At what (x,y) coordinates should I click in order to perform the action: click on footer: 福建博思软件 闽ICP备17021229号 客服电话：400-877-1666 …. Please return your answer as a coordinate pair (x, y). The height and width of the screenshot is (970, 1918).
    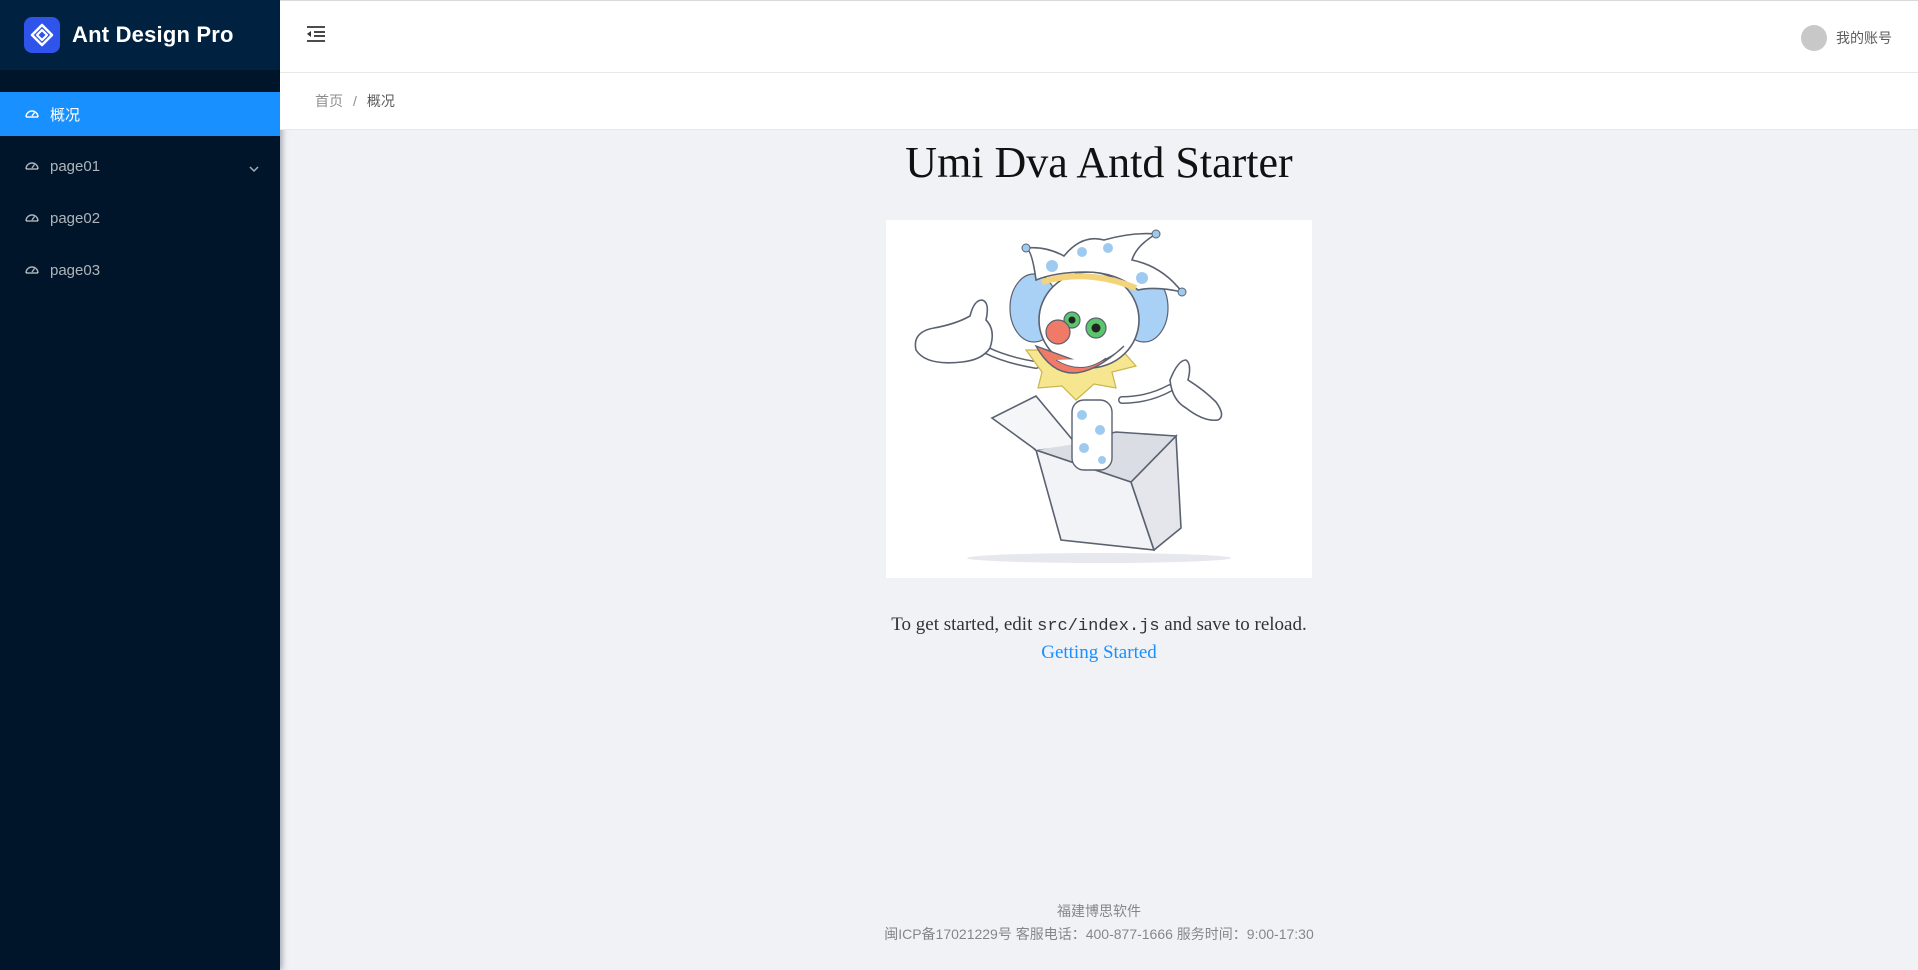
    Looking at the image, I should click on (1099, 923).